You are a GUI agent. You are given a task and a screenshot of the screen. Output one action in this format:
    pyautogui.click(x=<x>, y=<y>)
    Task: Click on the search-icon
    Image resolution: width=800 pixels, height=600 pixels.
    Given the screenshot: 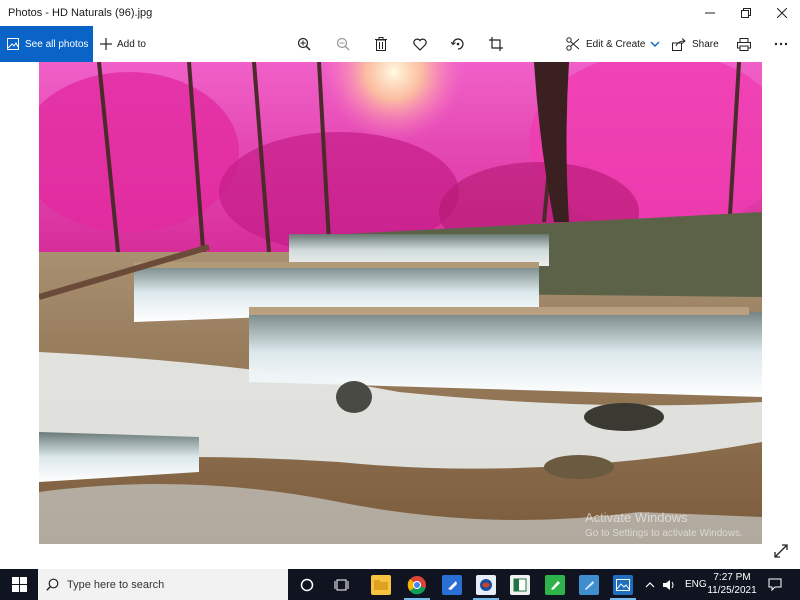 What is the action you would take?
    pyautogui.click(x=52, y=584)
    